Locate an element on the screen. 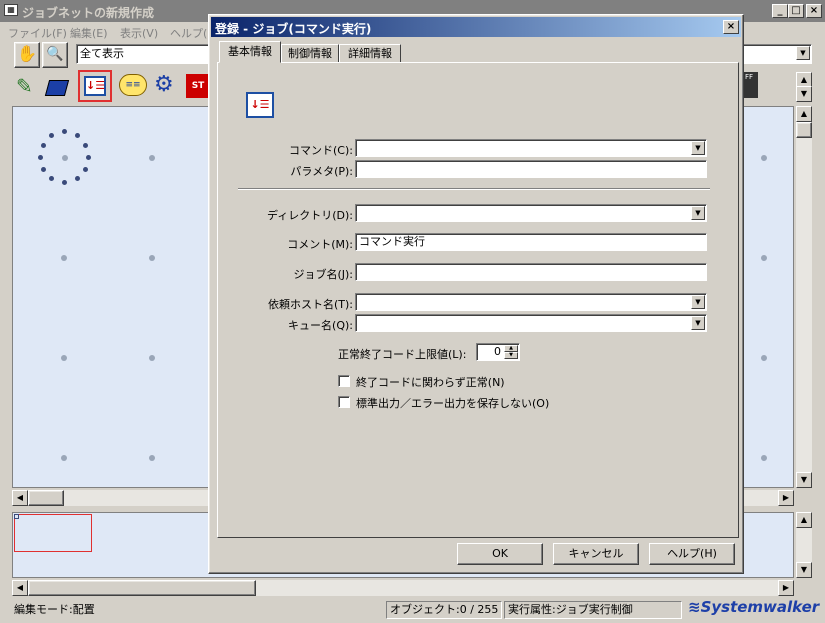  app-icon: ▦ is located at coordinates (11, 10).